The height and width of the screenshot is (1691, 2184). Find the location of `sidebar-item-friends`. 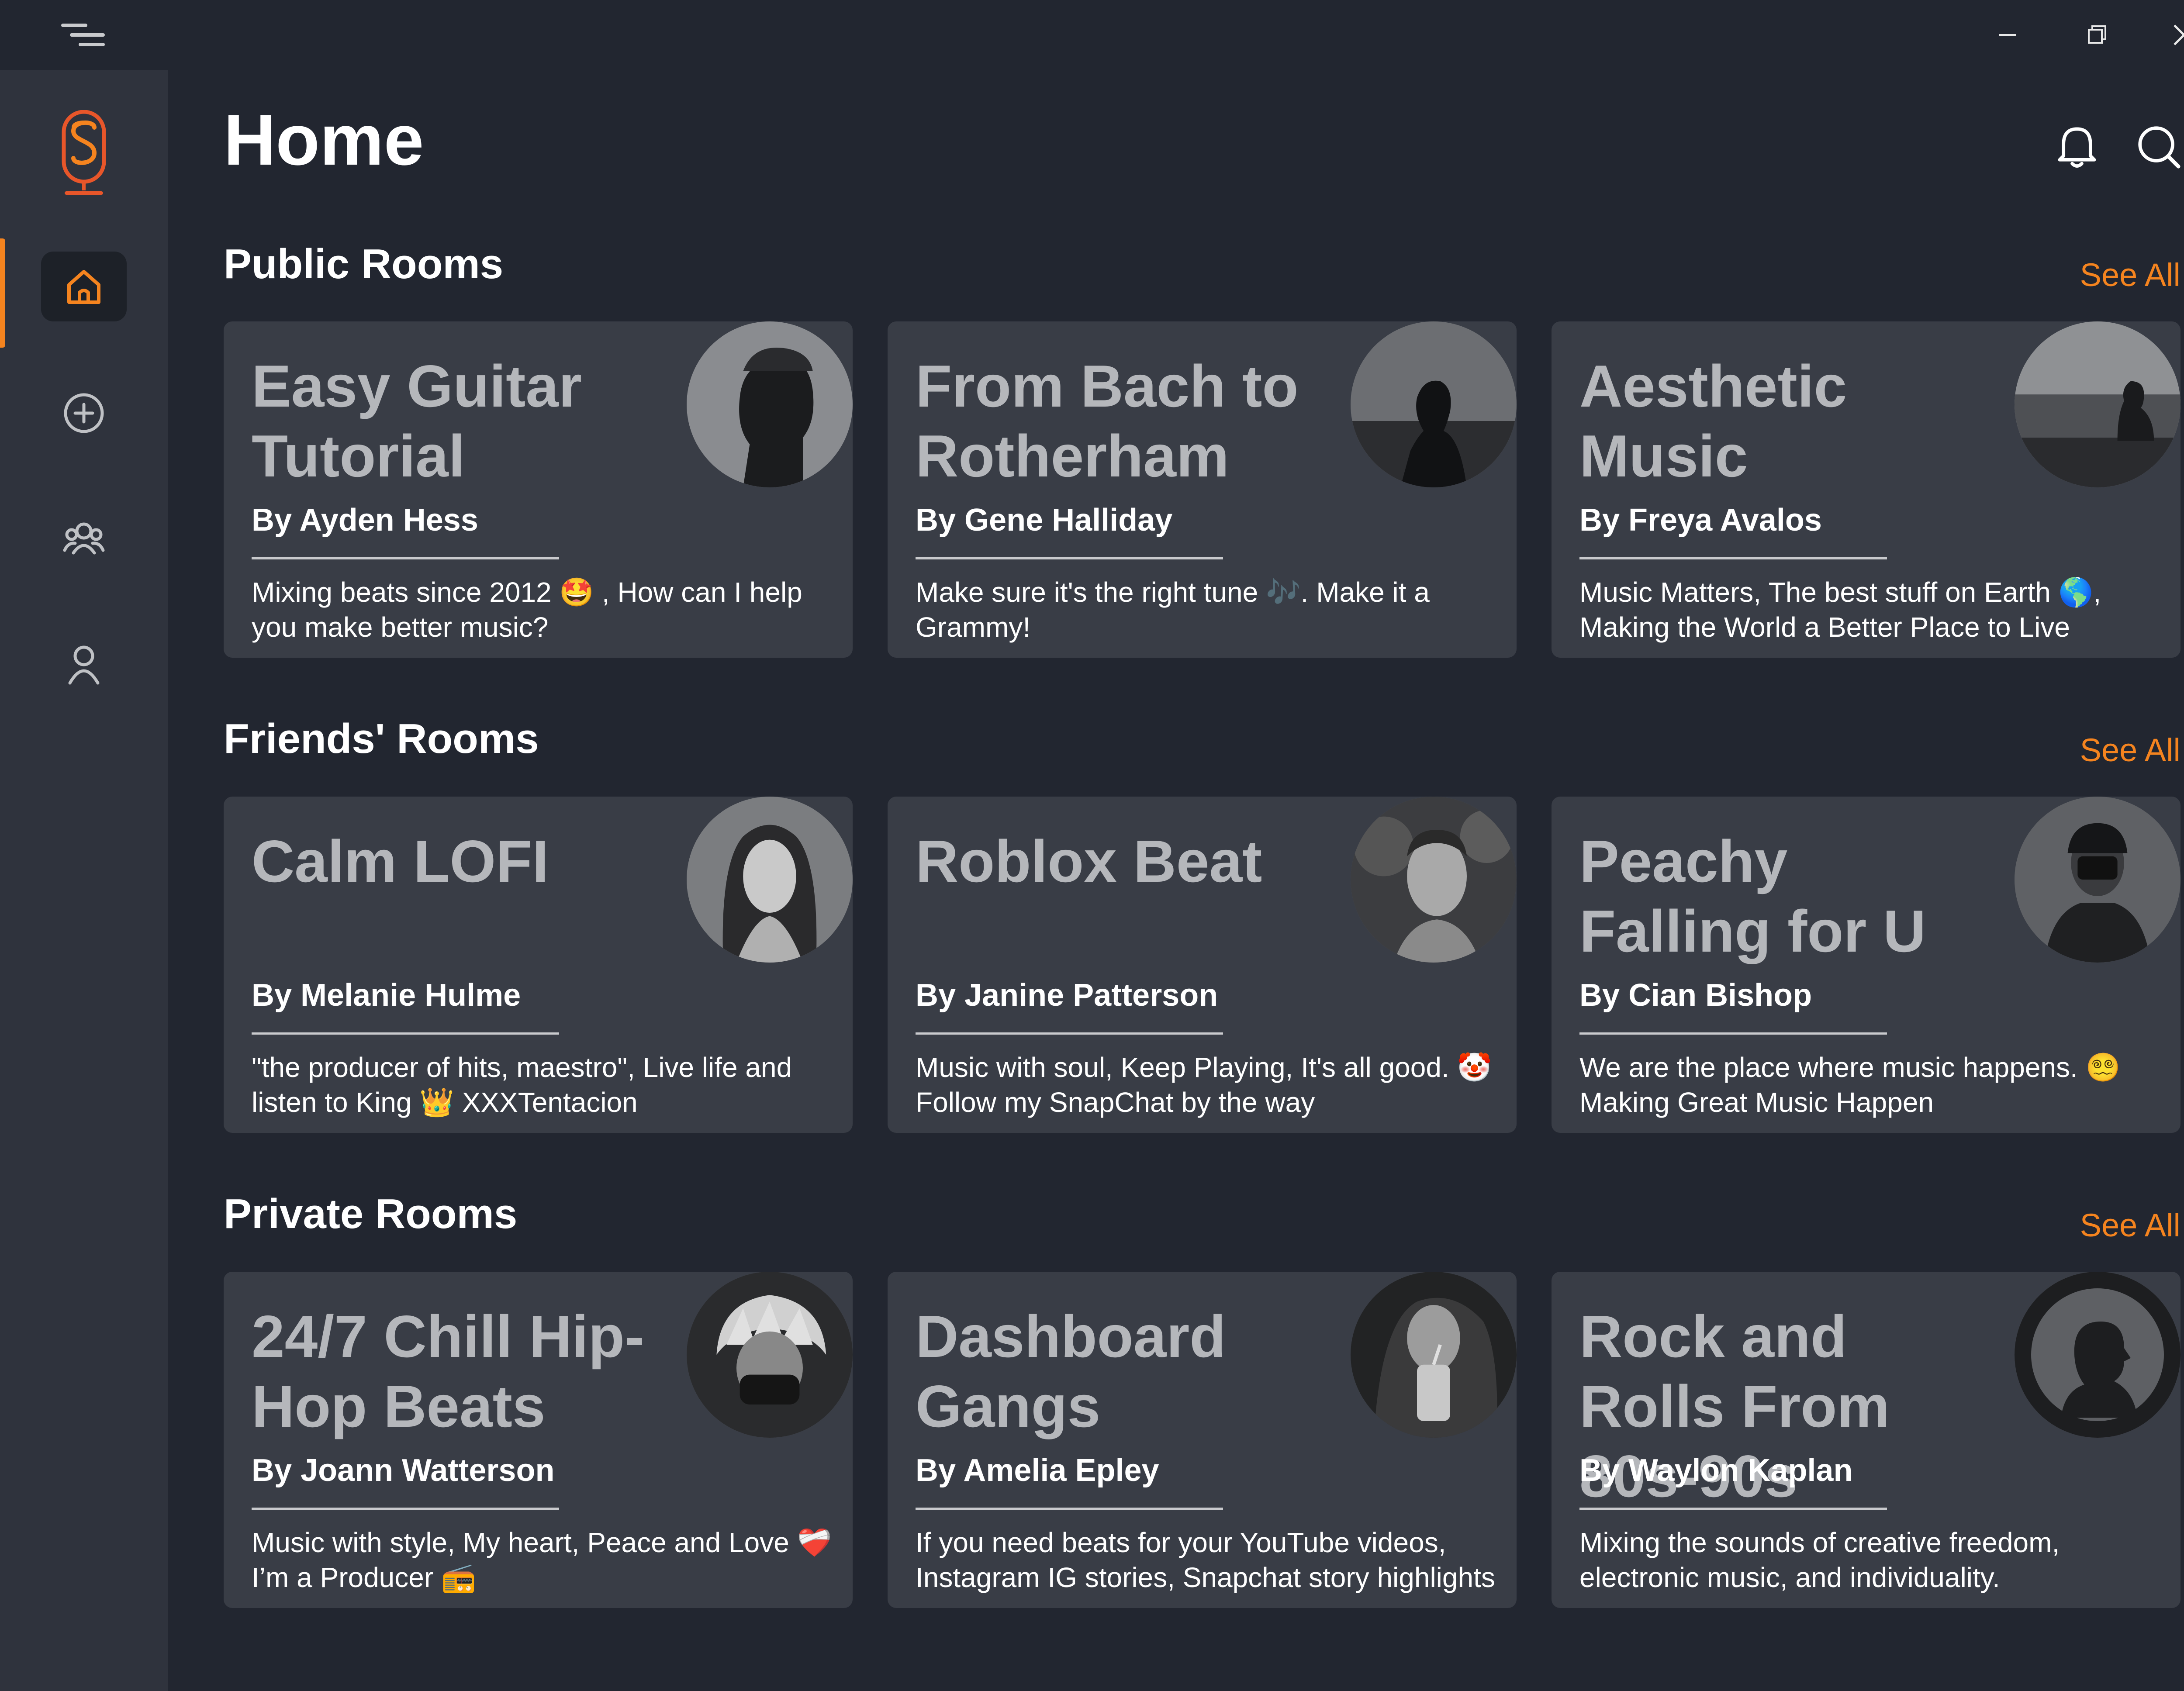

sidebar-item-friends is located at coordinates (84, 537).